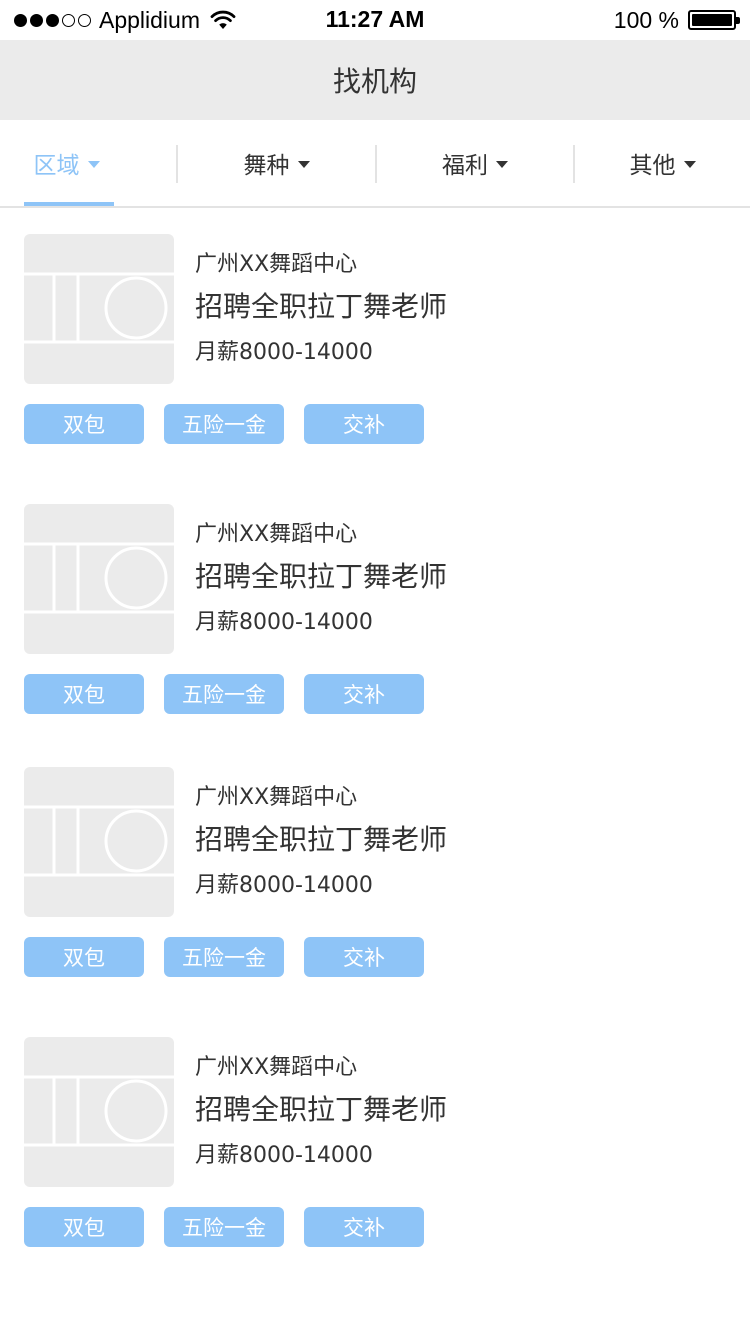  I want to click on filter-bar: 区域 舞种 福利 其他, so click(375, 164).